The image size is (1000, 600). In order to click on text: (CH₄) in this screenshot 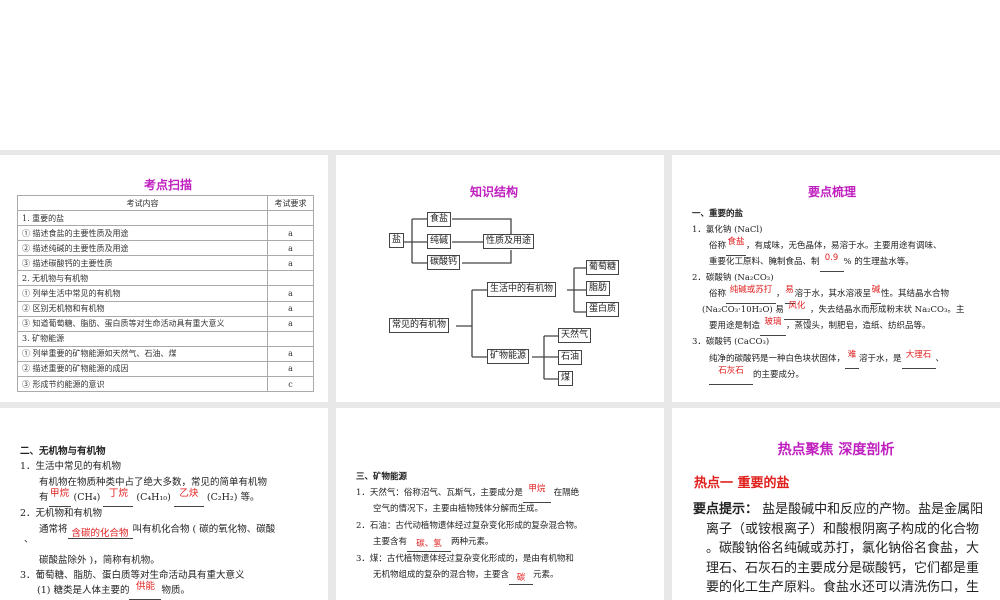, I will do `click(87, 497)`.